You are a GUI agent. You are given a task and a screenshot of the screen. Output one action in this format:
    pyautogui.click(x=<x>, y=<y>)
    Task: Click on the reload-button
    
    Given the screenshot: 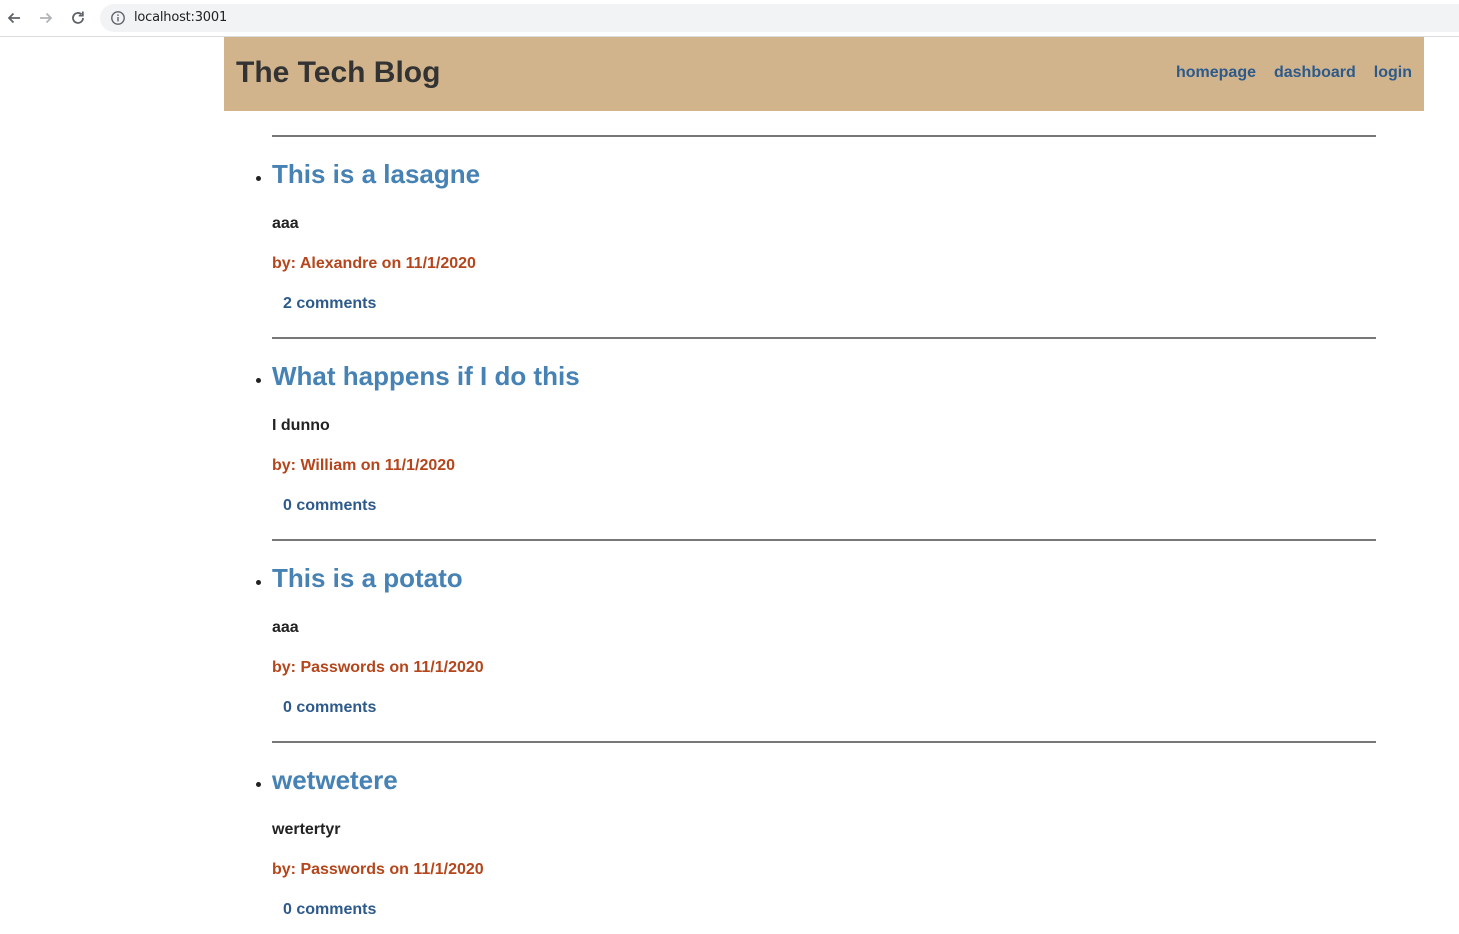 What is the action you would take?
    pyautogui.click(x=78, y=18)
    